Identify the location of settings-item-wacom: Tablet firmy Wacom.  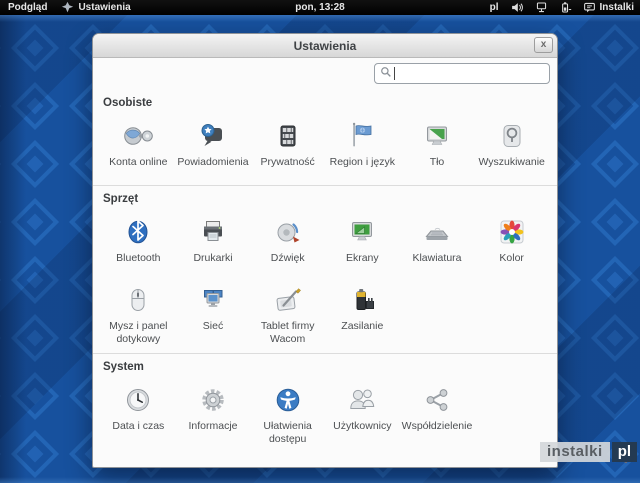
(287, 312).